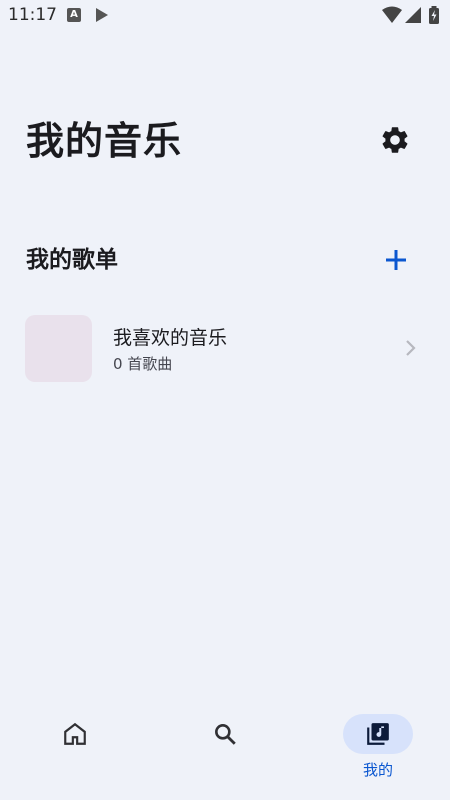 The width and height of the screenshot is (450, 800). What do you see at coordinates (225, 734) in the screenshot?
I see `nav-search-icon-container` at bounding box center [225, 734].